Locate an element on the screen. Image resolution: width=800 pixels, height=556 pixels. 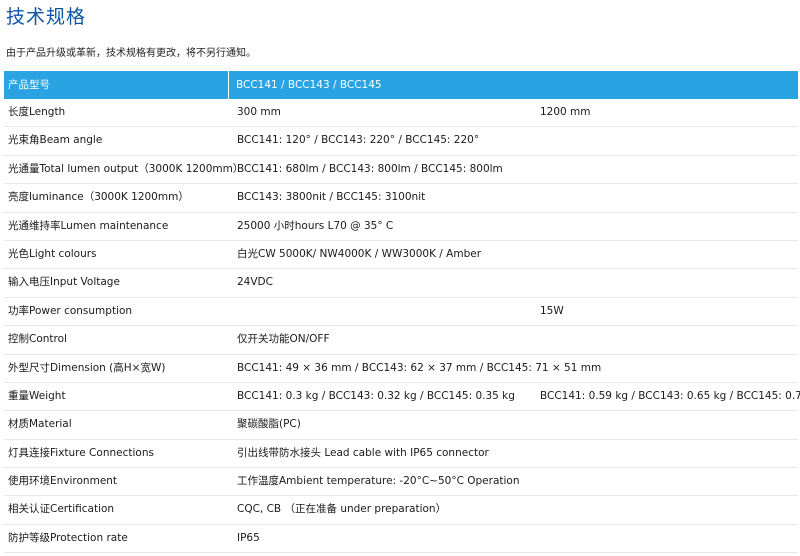
spec-value: 仅开关功能ON/OFF is located at coordinates (283, 339).